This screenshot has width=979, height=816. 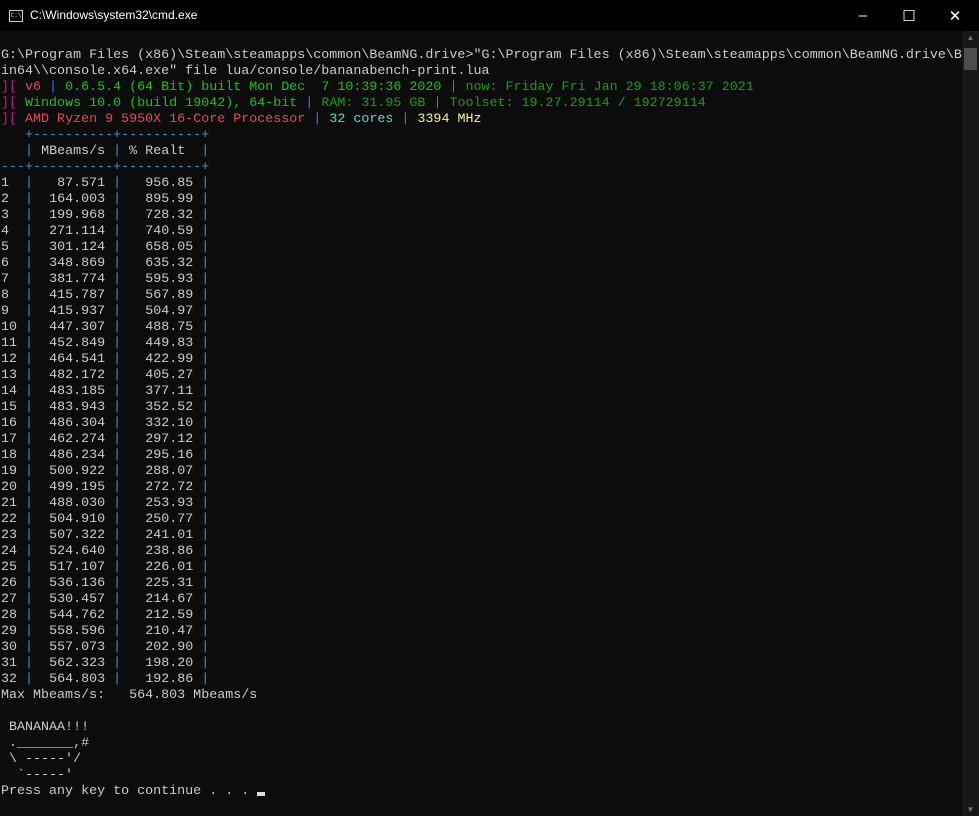 I want to click on scroll-up-arrow-icon: ▲, so click(x=970, y=37).